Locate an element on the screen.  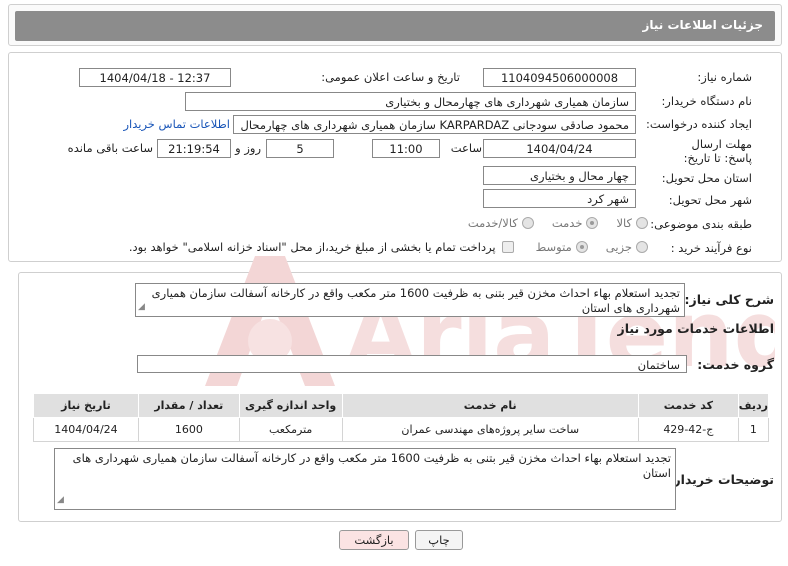
services-section-title: اطلاعات خدمات مورد نیاز is located at coordinates (696, 328).